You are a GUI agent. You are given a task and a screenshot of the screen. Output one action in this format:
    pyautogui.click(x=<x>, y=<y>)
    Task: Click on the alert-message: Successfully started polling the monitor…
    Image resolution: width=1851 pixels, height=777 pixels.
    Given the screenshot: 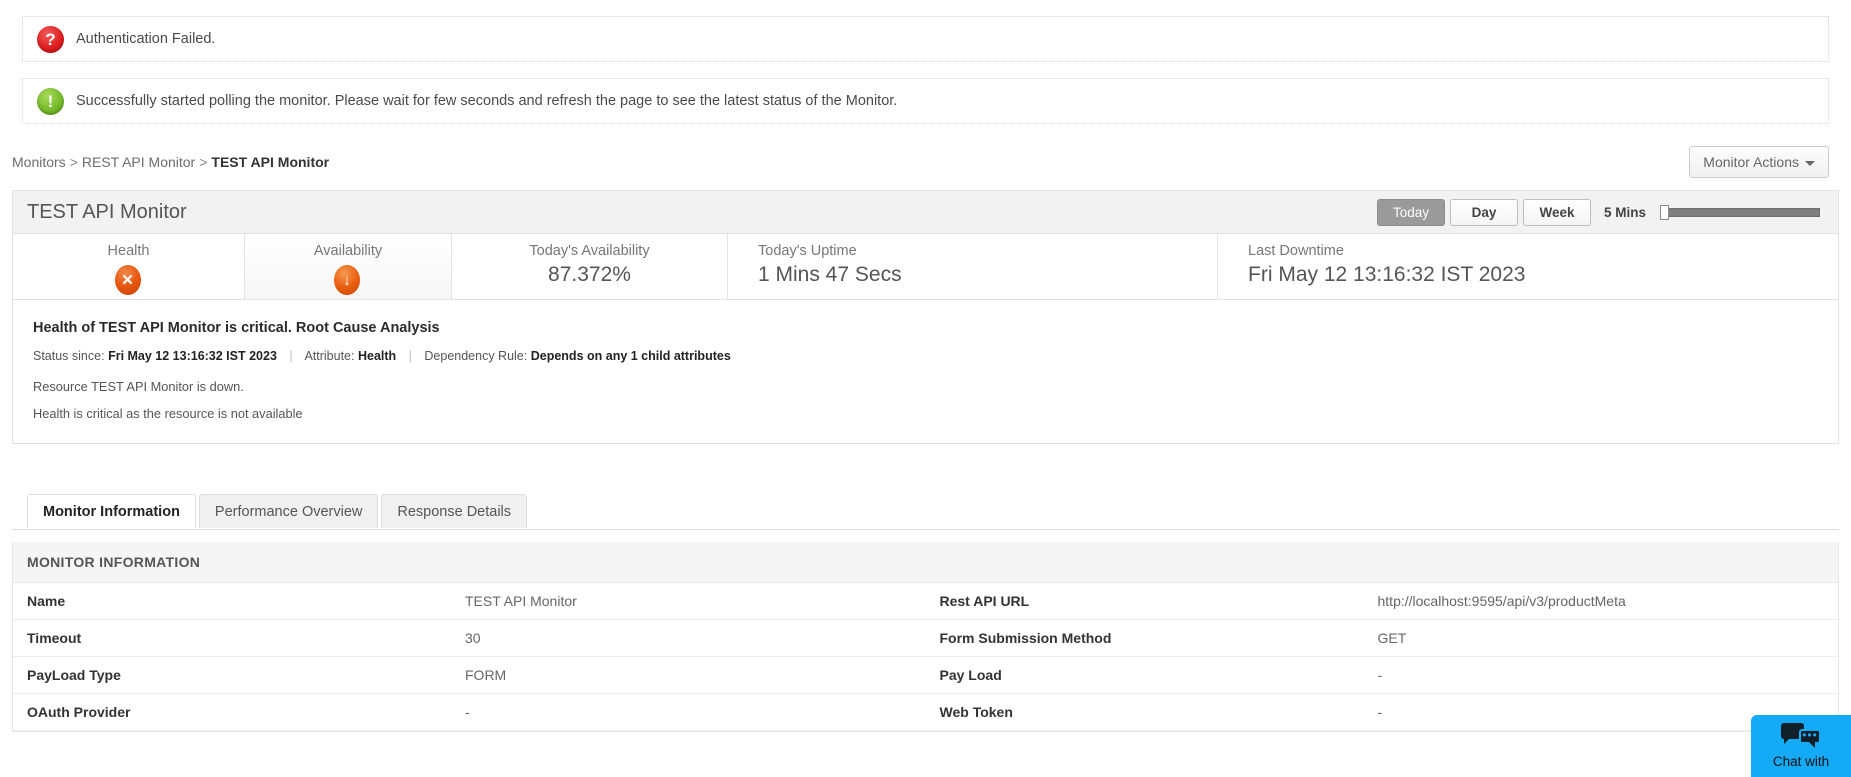 What is the action you would take?
    pyautogui.click(x=487, y=101)
    